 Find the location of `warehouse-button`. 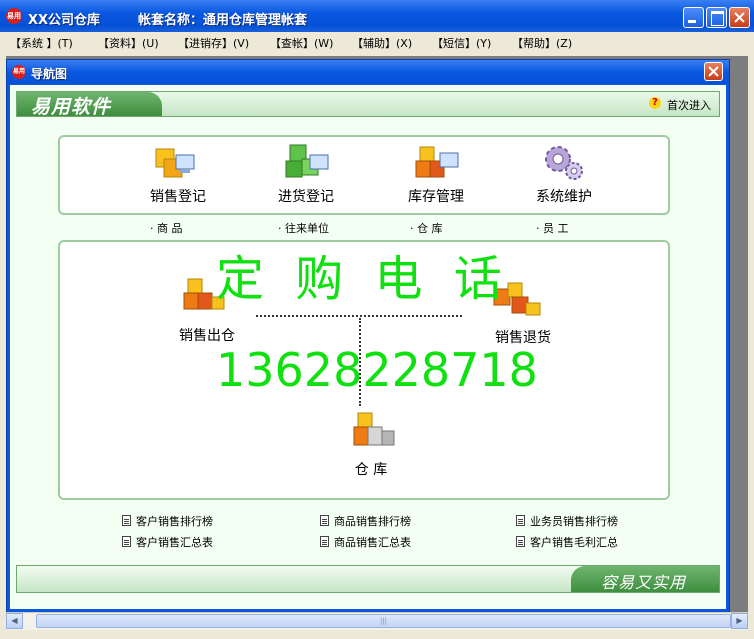

warehouse-button is located at coordinates (375, 432).